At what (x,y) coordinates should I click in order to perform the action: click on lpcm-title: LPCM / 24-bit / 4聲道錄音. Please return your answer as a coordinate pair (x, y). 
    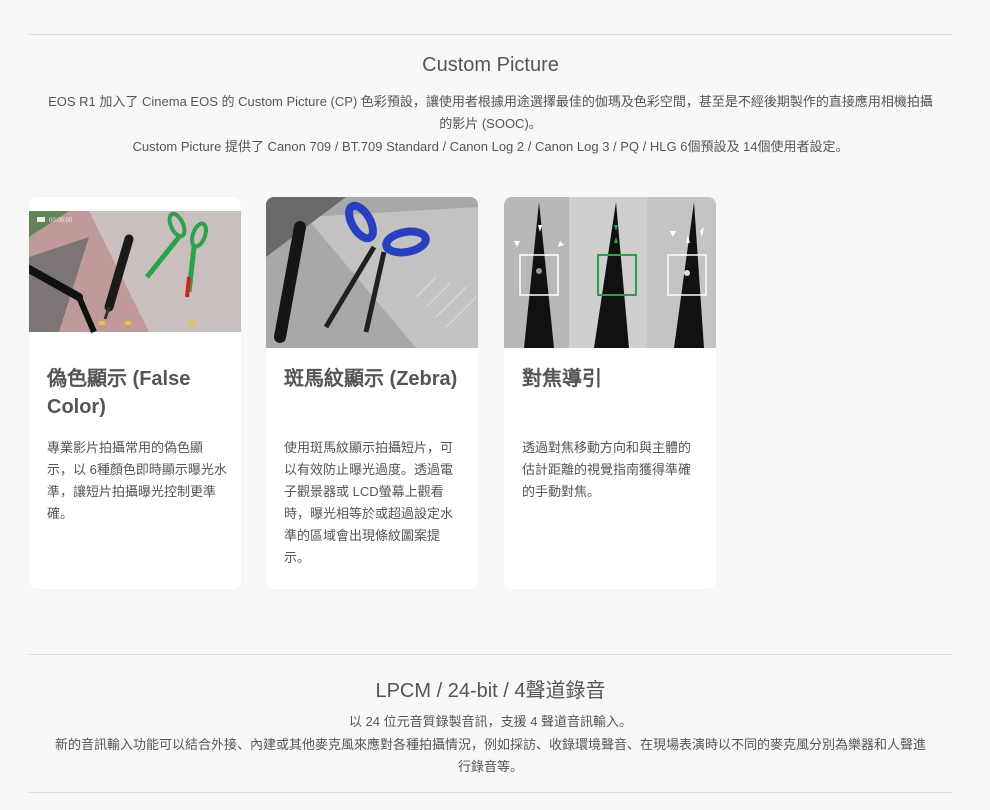
    Looking at the image, I should click on (490, 691).